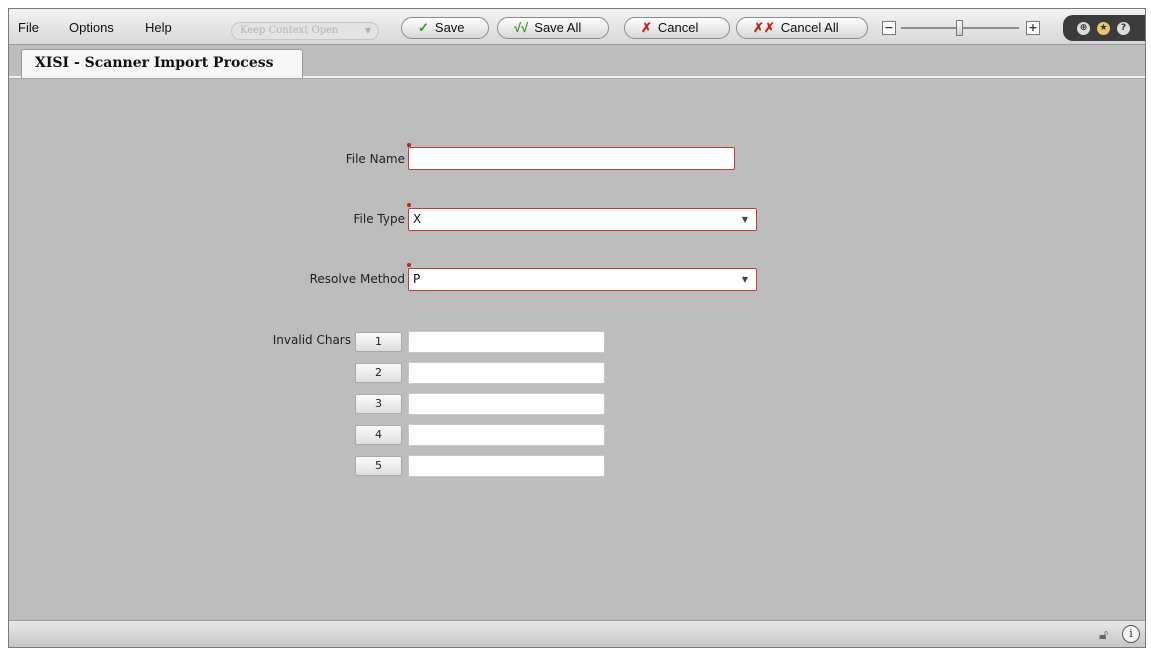  What do you see at coordinates (506, 404) in the screenshot?
I see `invalid-char-3-input` at bounding box center [506, 404].